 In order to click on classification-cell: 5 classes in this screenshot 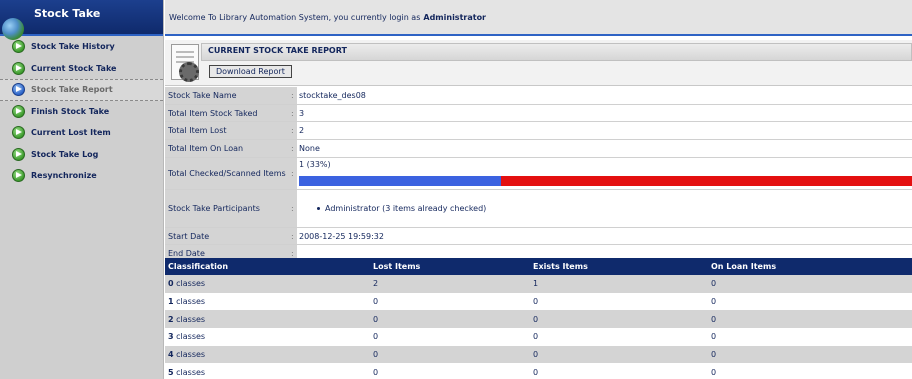, I will do `click(267, 371)`.